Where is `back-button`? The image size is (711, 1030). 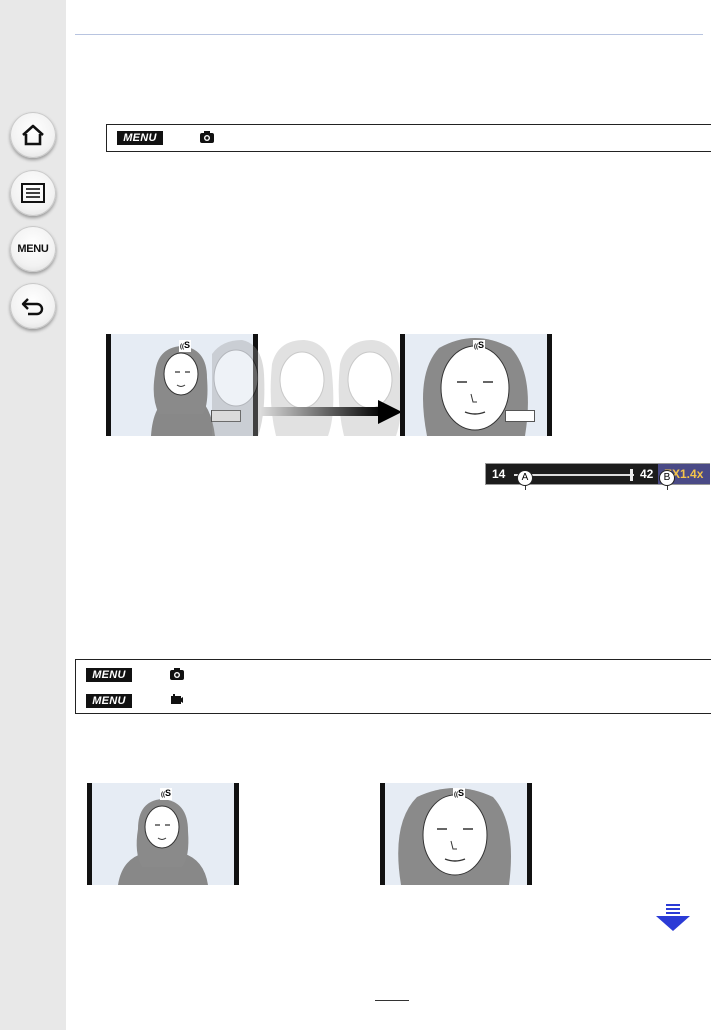
back-button is located at coordinates (33, 306).